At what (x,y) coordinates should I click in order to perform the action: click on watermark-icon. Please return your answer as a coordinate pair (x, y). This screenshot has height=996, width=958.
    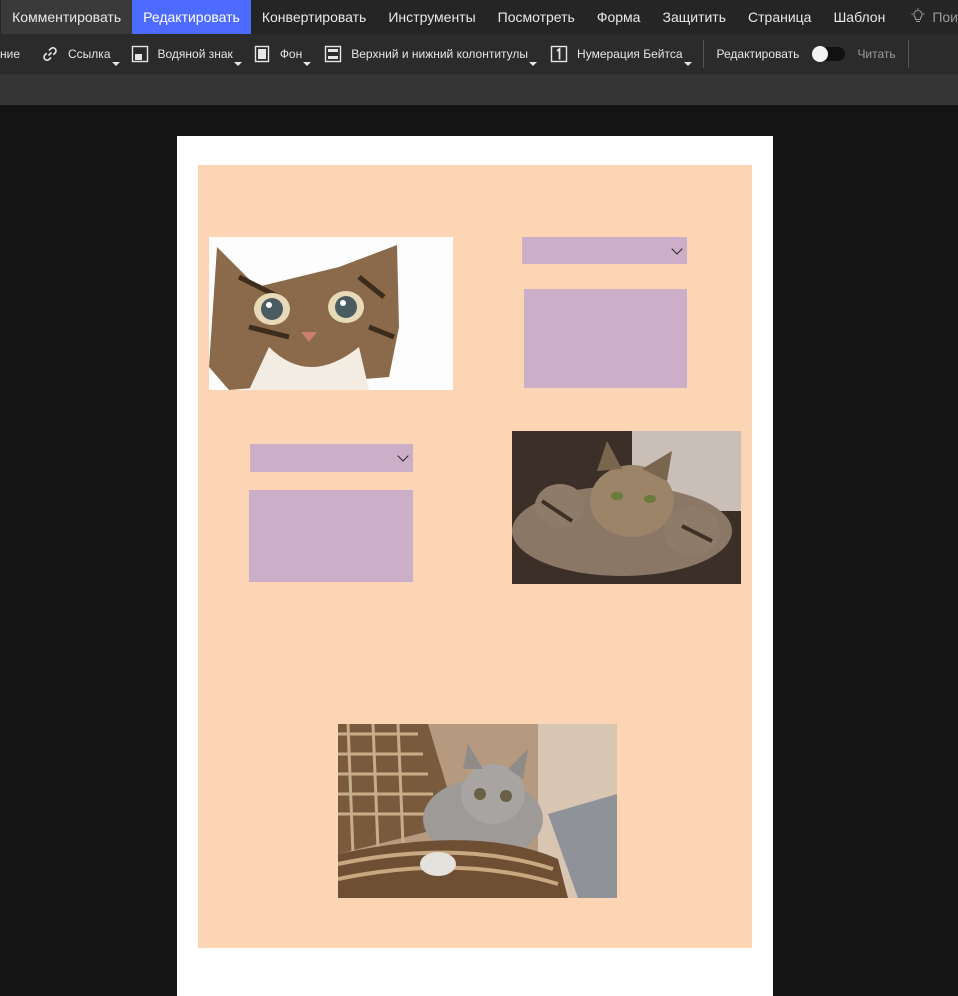
    Looking at the image, I should click on (140, 54).